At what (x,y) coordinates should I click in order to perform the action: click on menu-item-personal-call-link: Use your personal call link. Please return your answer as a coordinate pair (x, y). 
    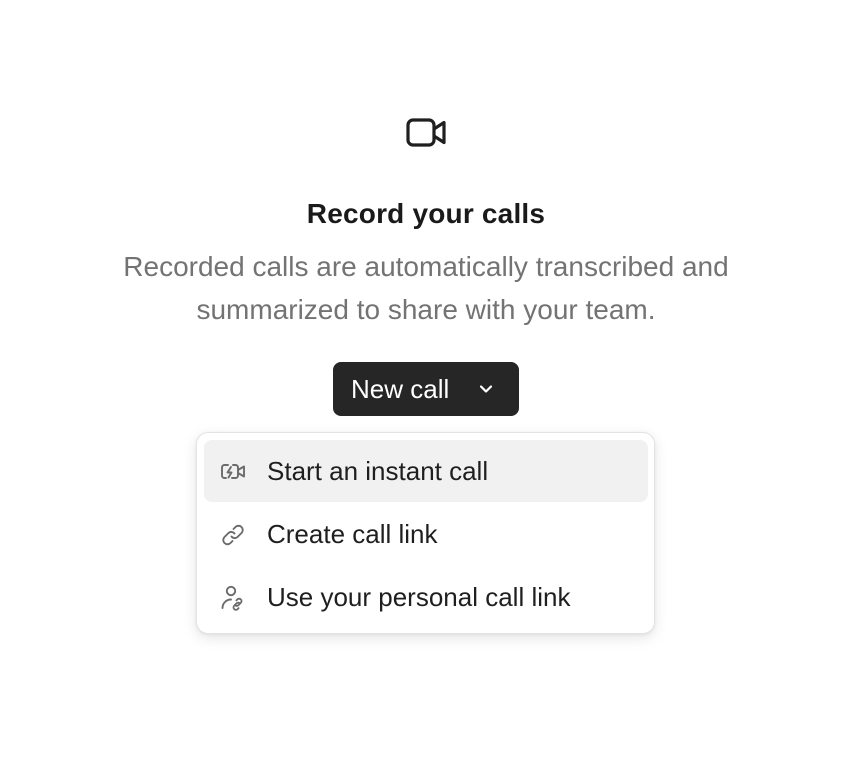
    Looking at the image, I should click on (426, 597).